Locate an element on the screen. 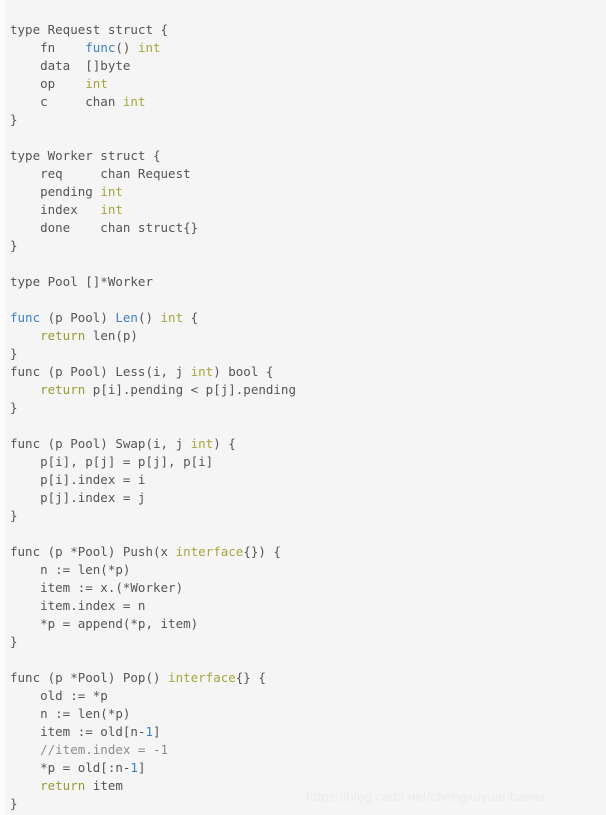 This screenshot has height=815, width=606. code-token-plain: type Pool []*Worker is located at coordinates (81, 281).